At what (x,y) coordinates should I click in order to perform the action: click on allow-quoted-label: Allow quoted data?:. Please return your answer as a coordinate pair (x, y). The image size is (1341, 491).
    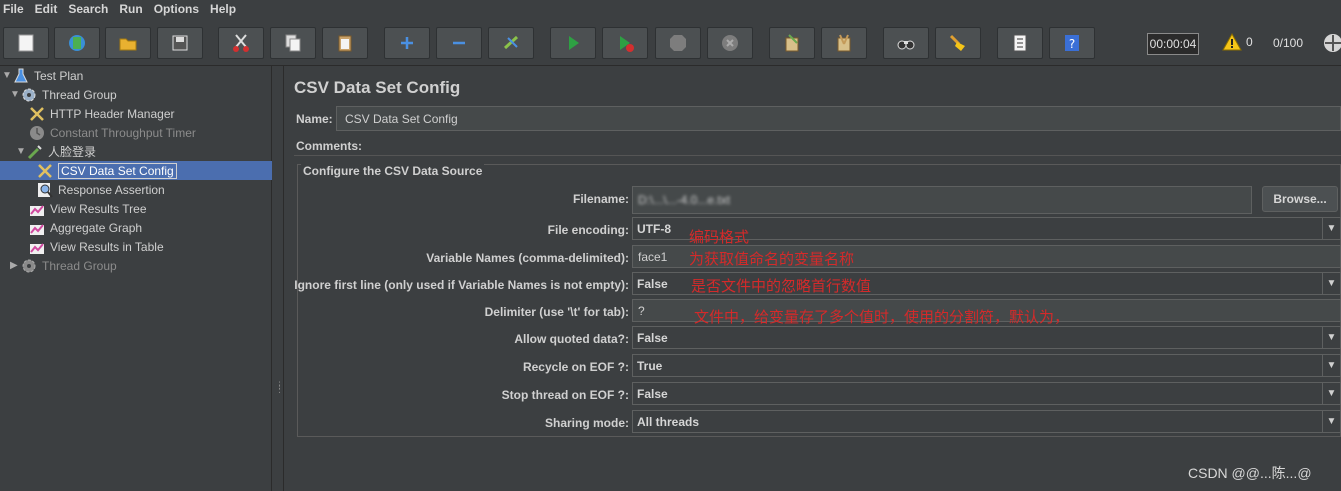
    Looking at the image, I should click on (571, 339).